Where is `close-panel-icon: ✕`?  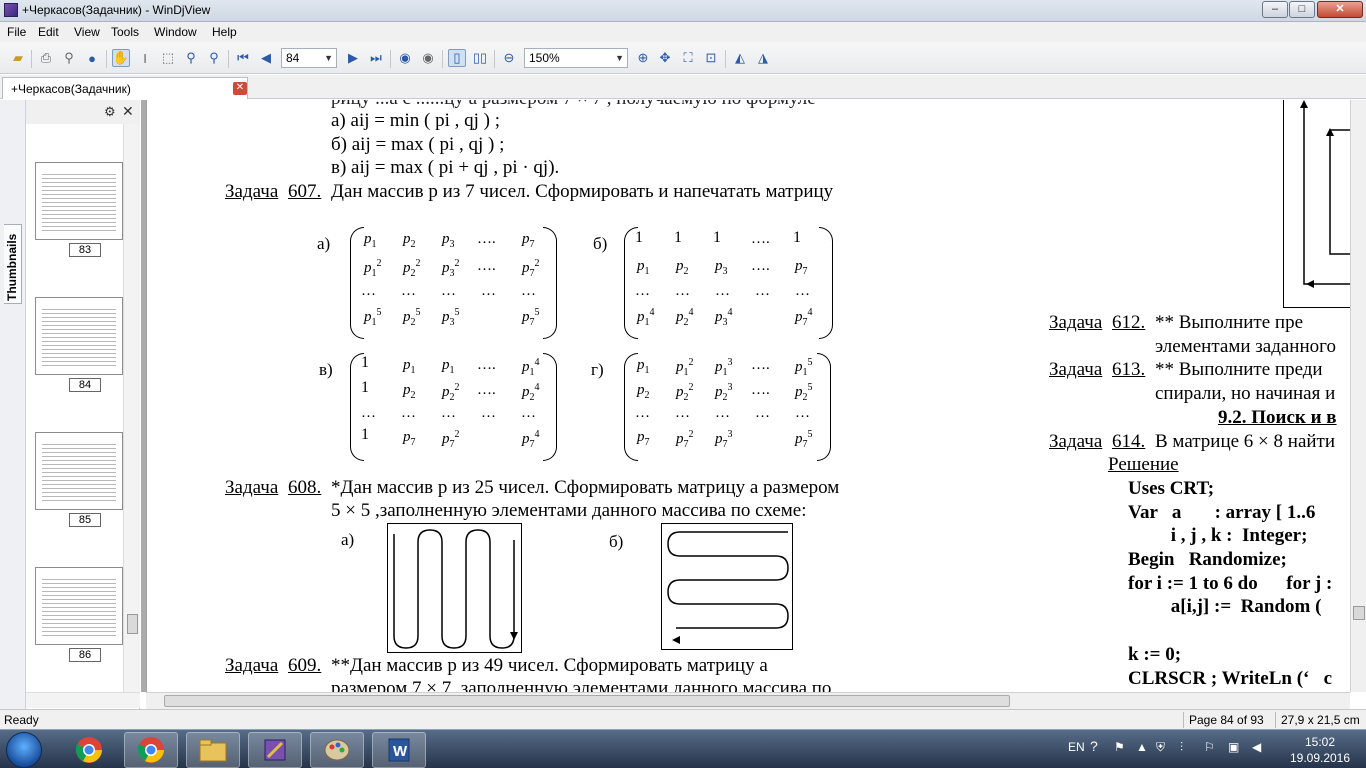 close-panel-icon: ✕ is located at coordinates (128, 111).